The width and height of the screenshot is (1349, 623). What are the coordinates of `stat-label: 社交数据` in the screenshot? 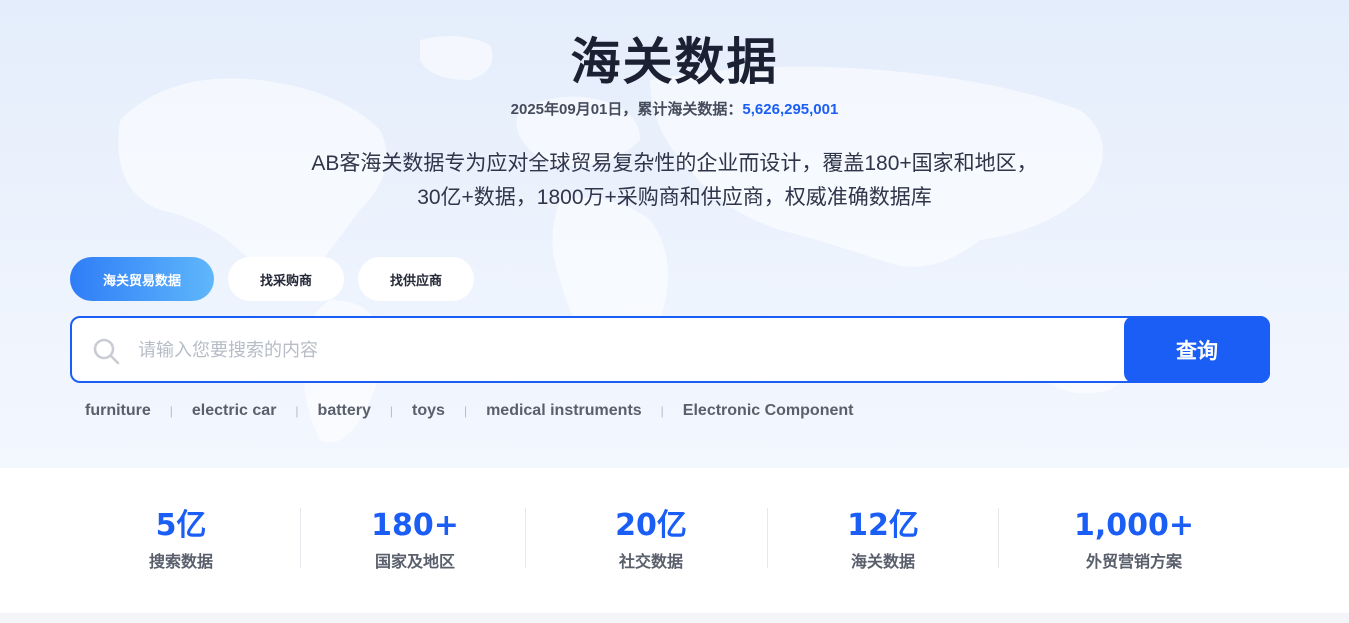 It's located at (650, 562).